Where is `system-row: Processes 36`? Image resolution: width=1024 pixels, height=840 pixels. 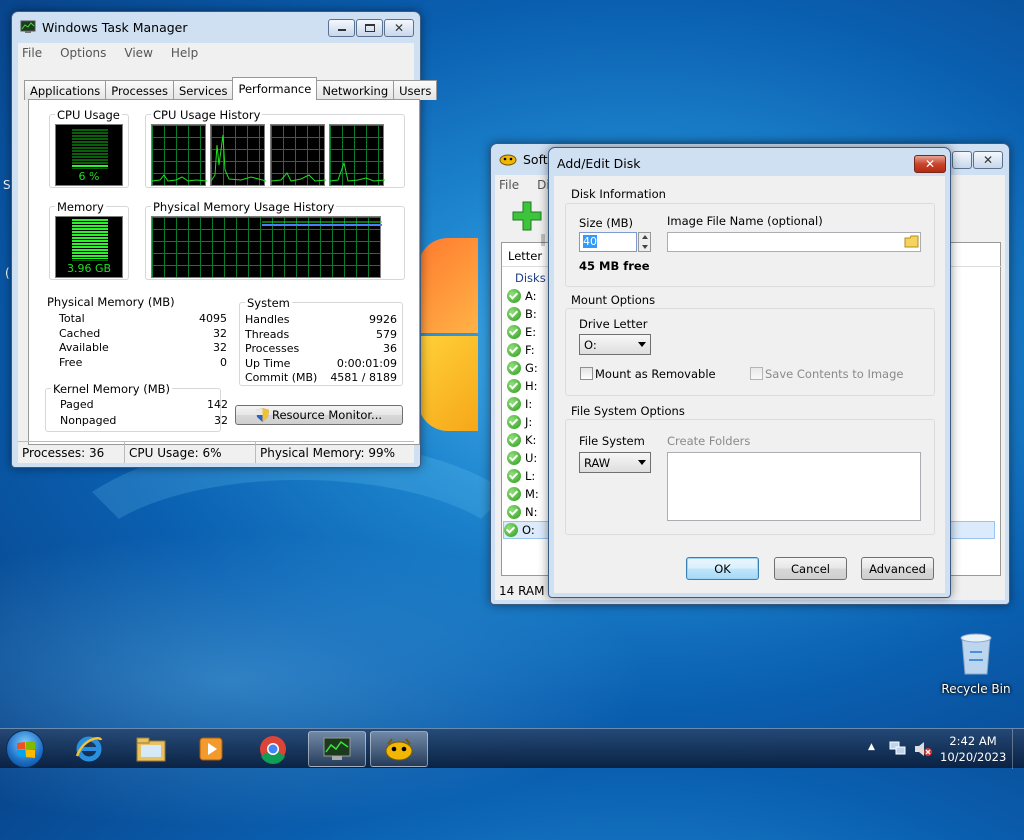
system-row: Processes 36 is located at coordinates (321, 348).